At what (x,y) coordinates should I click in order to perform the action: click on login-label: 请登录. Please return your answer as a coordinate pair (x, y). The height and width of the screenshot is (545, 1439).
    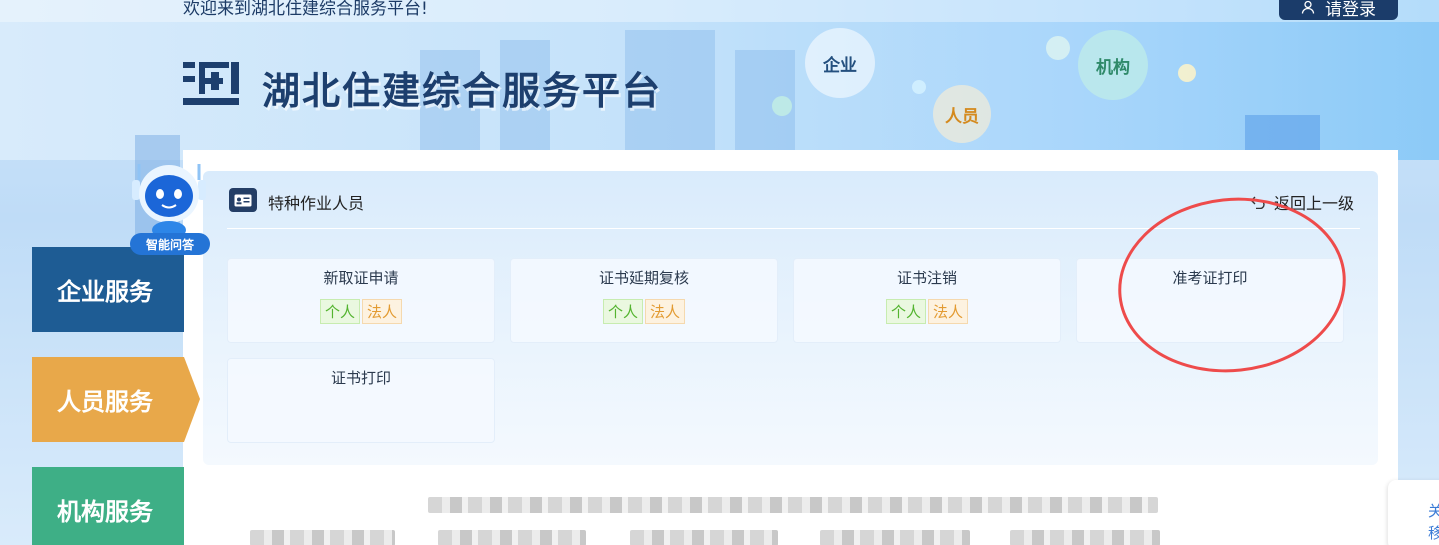
    Looking at the image, I should click on (1350, 10).